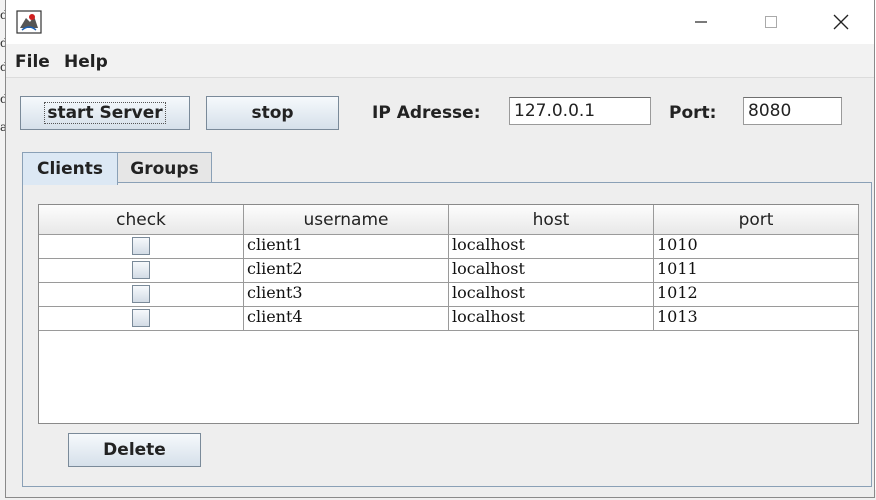  I want to click on delete-label: Delete, so click(134, 450).